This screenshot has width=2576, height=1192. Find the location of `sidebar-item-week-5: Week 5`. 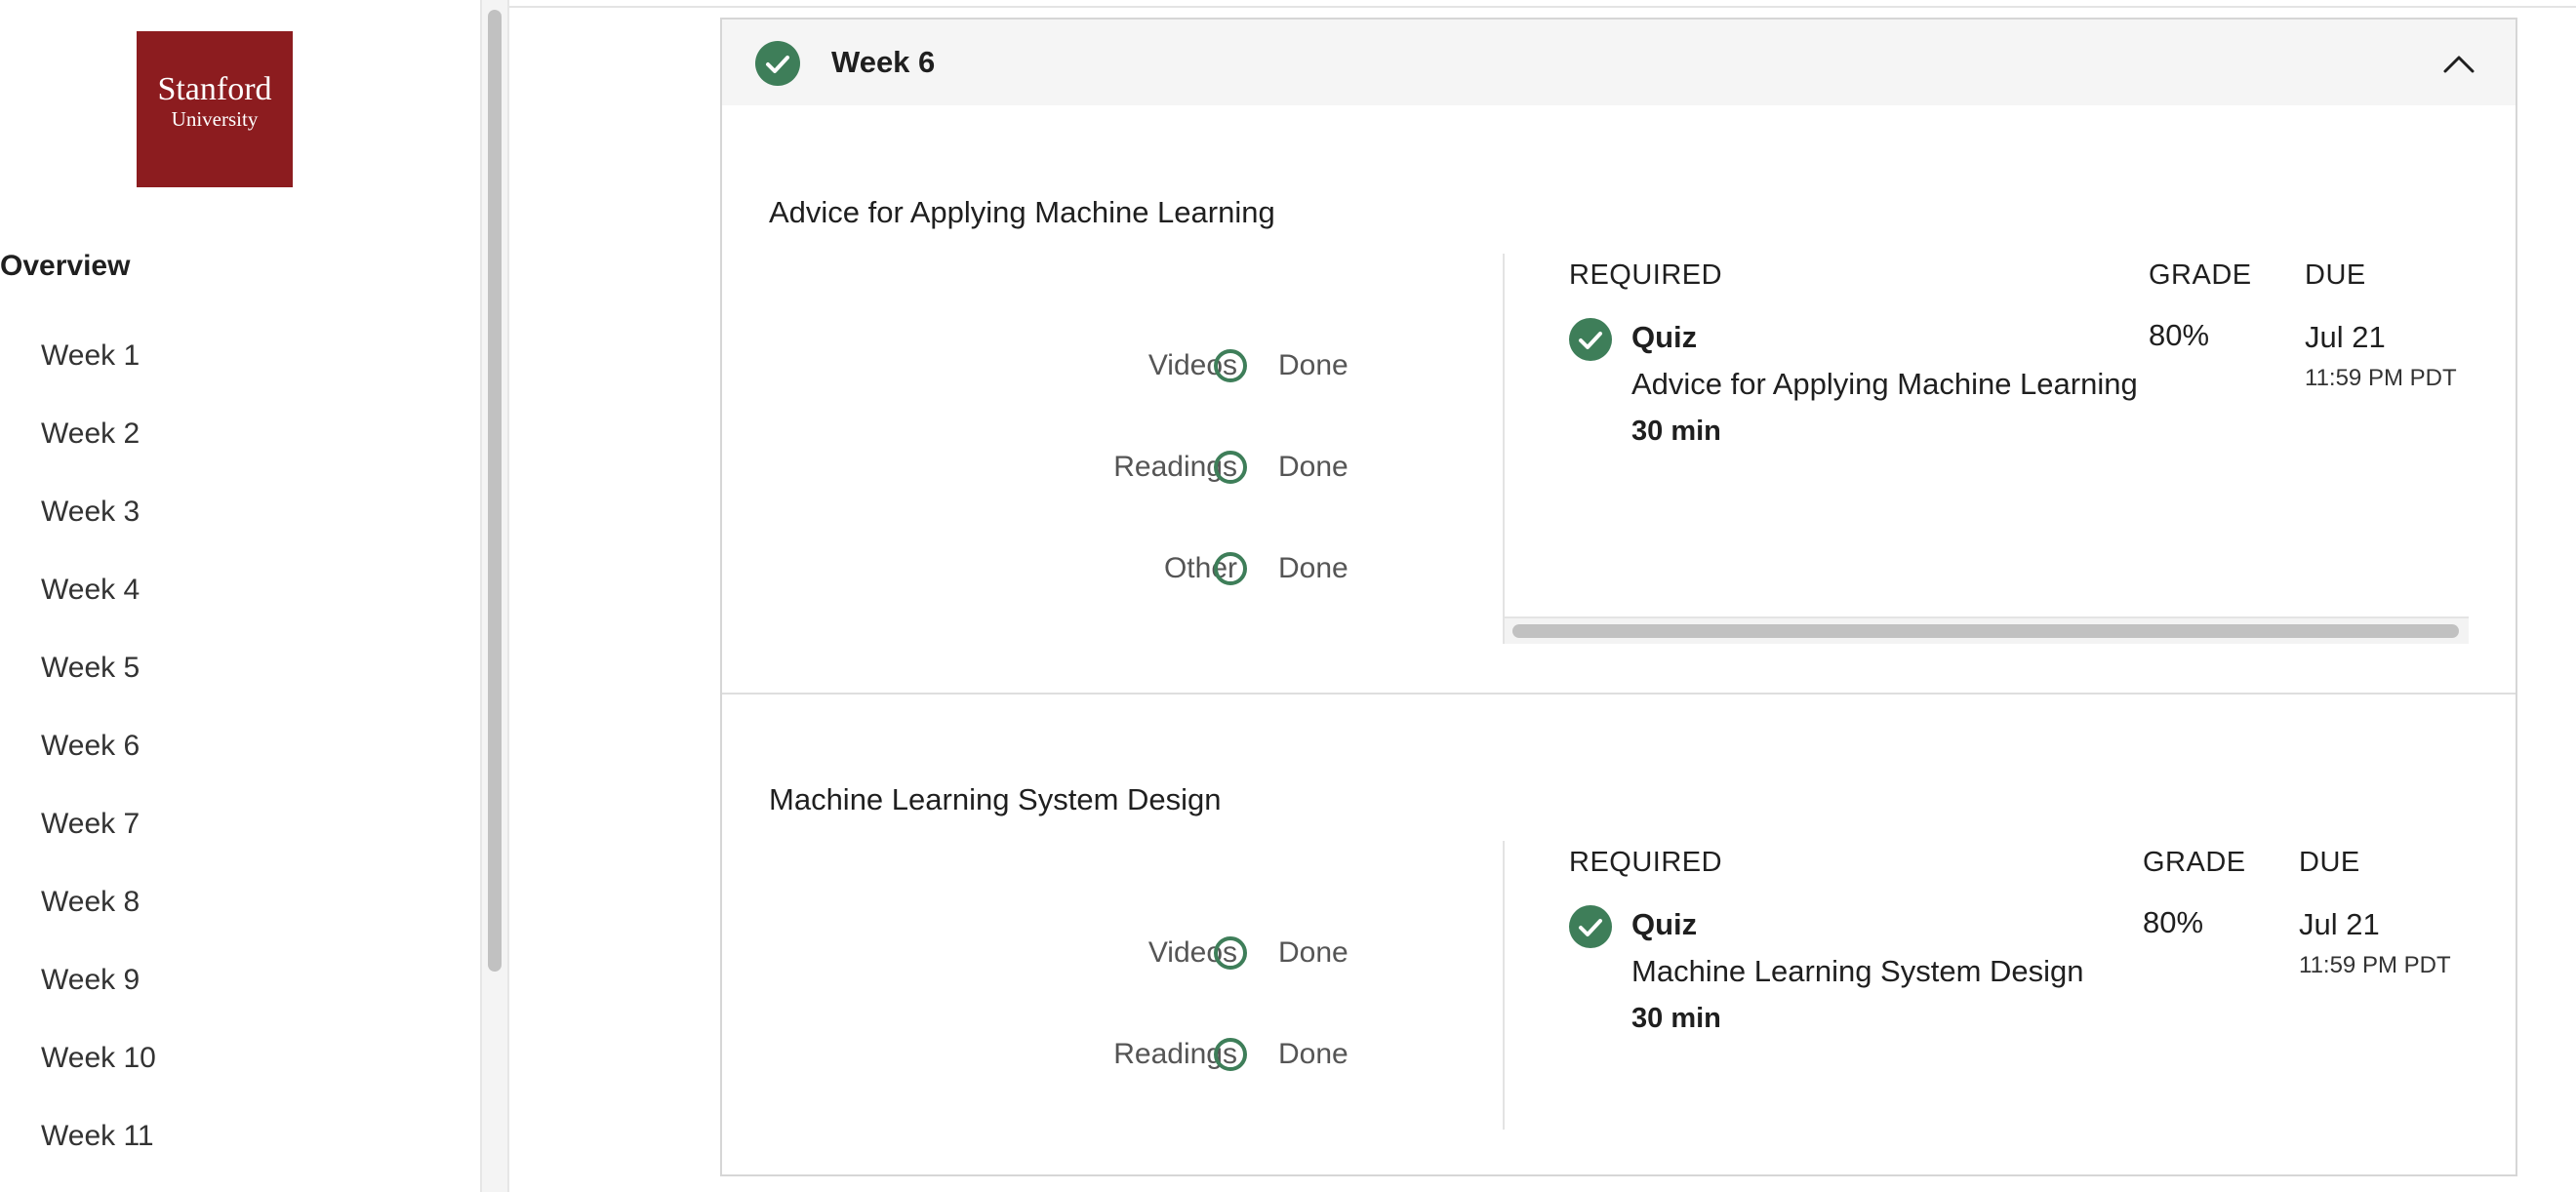

sidebar-item-week-5: Week 5 is located at coordinates (98, 681).